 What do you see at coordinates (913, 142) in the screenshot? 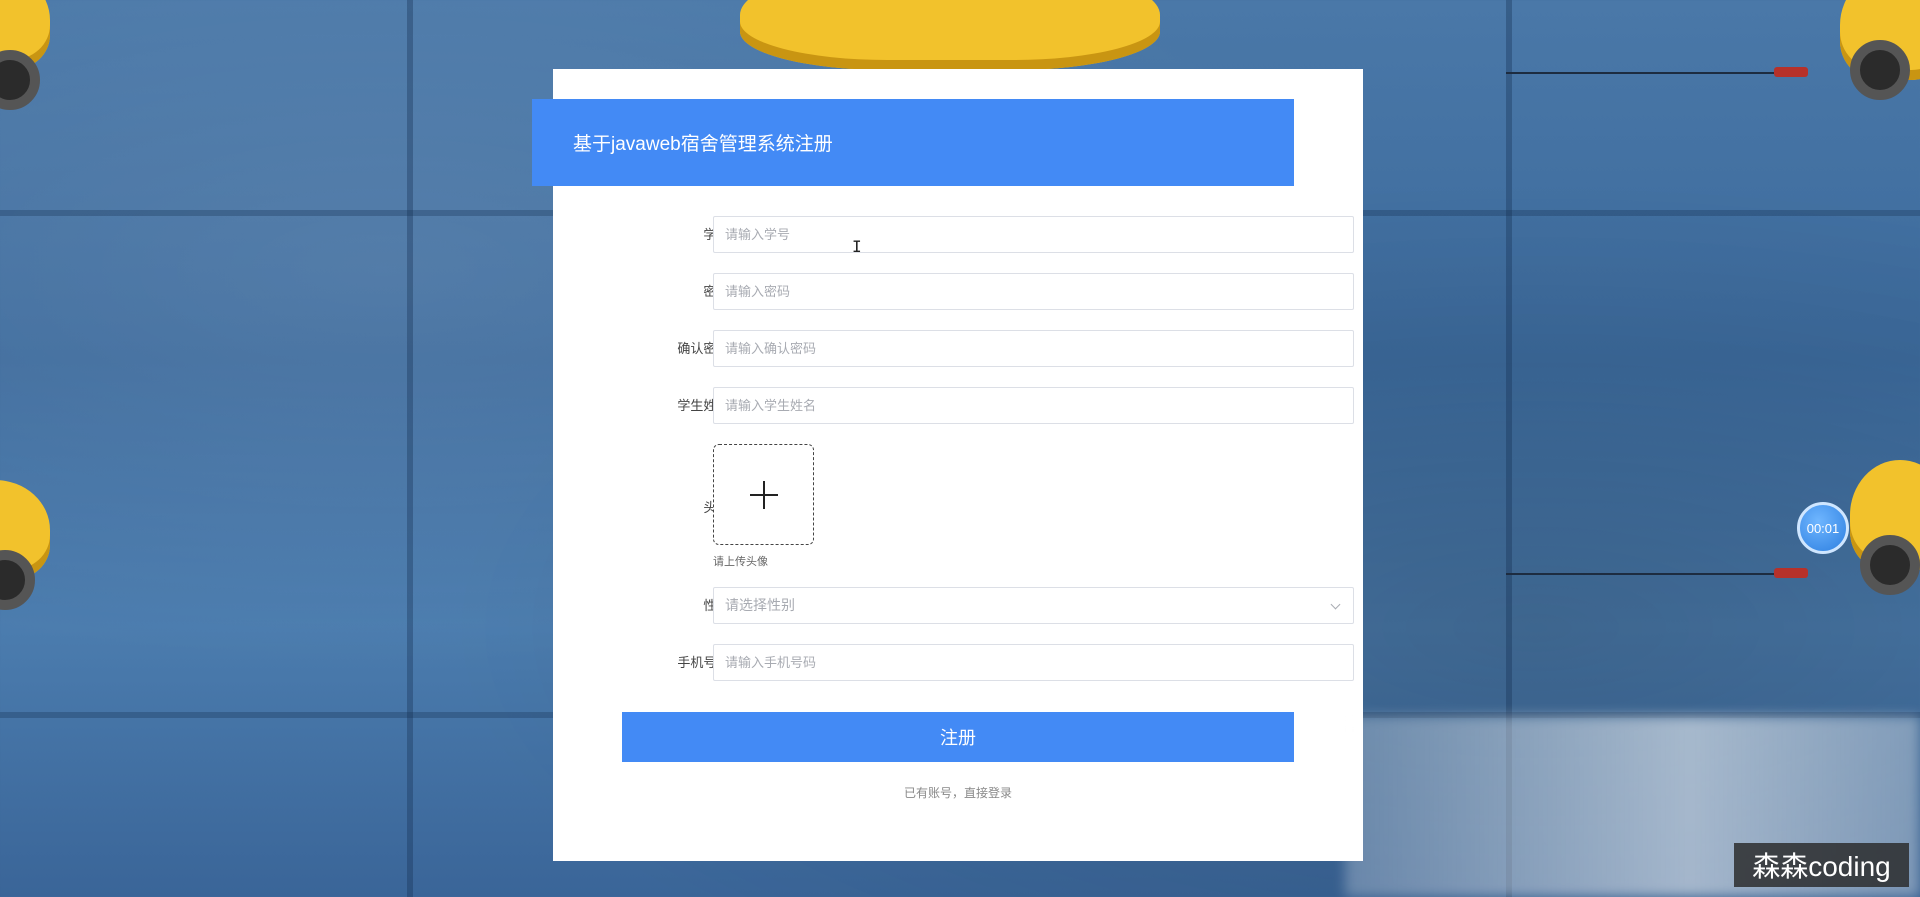
I see `register-header: 基于javaweb宿舍管理系统注册` at bounding box center [913, 142].